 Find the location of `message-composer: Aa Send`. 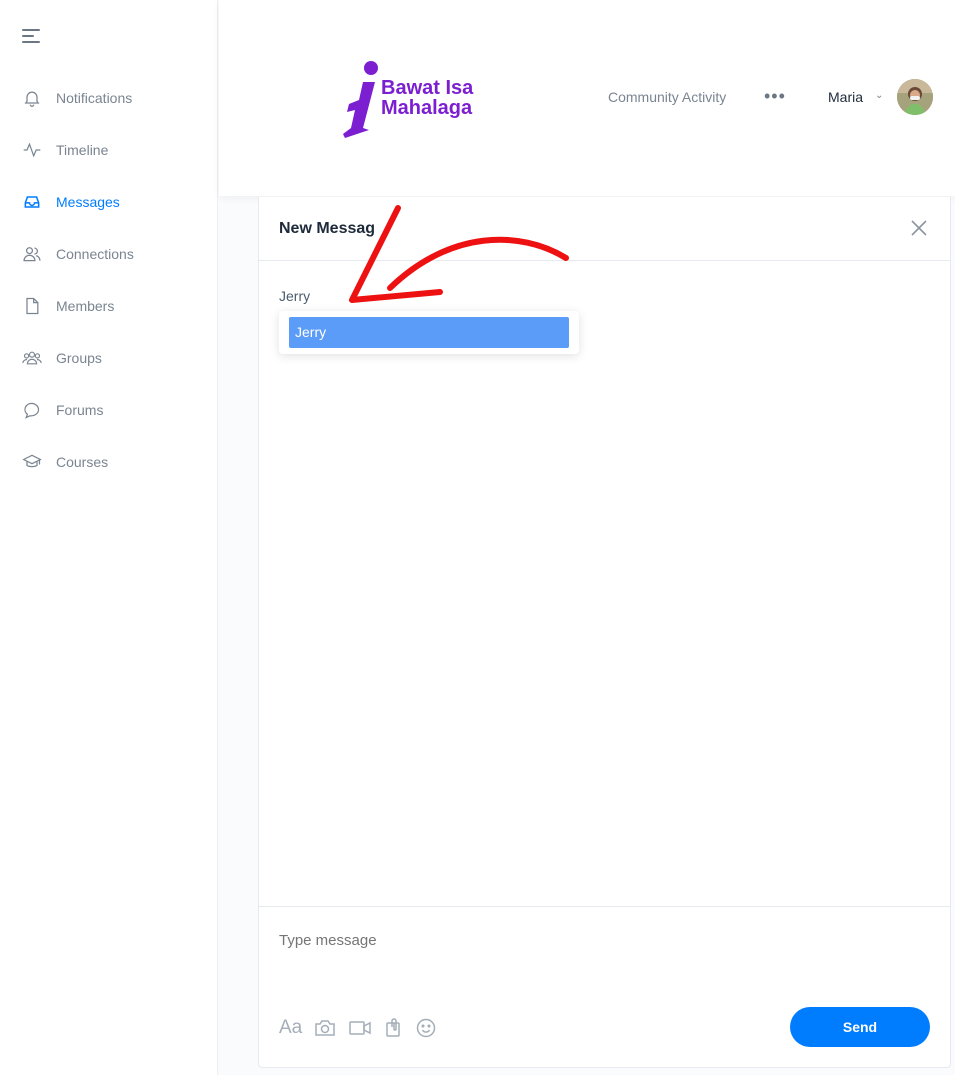

message-composer: Aa Send is located at coordinates (604, 986).